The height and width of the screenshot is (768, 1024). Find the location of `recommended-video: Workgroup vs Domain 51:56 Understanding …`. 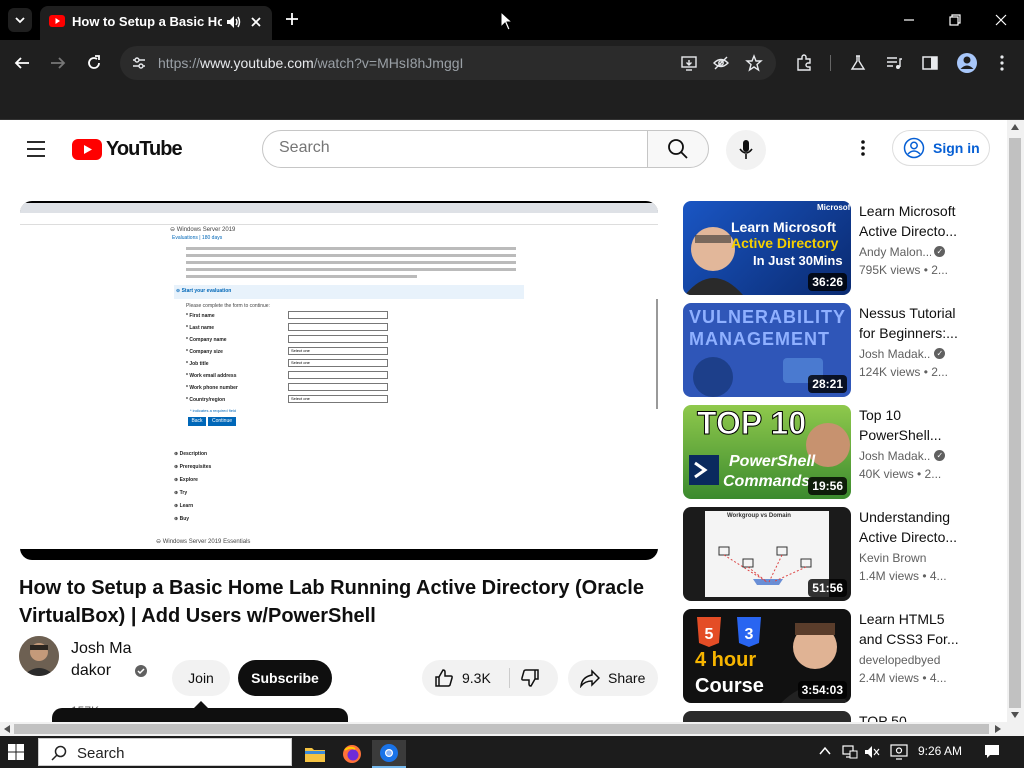

recommended-video: Workgroup vs Domain 51:56 Understanding … is located at coordinates (828, 554).